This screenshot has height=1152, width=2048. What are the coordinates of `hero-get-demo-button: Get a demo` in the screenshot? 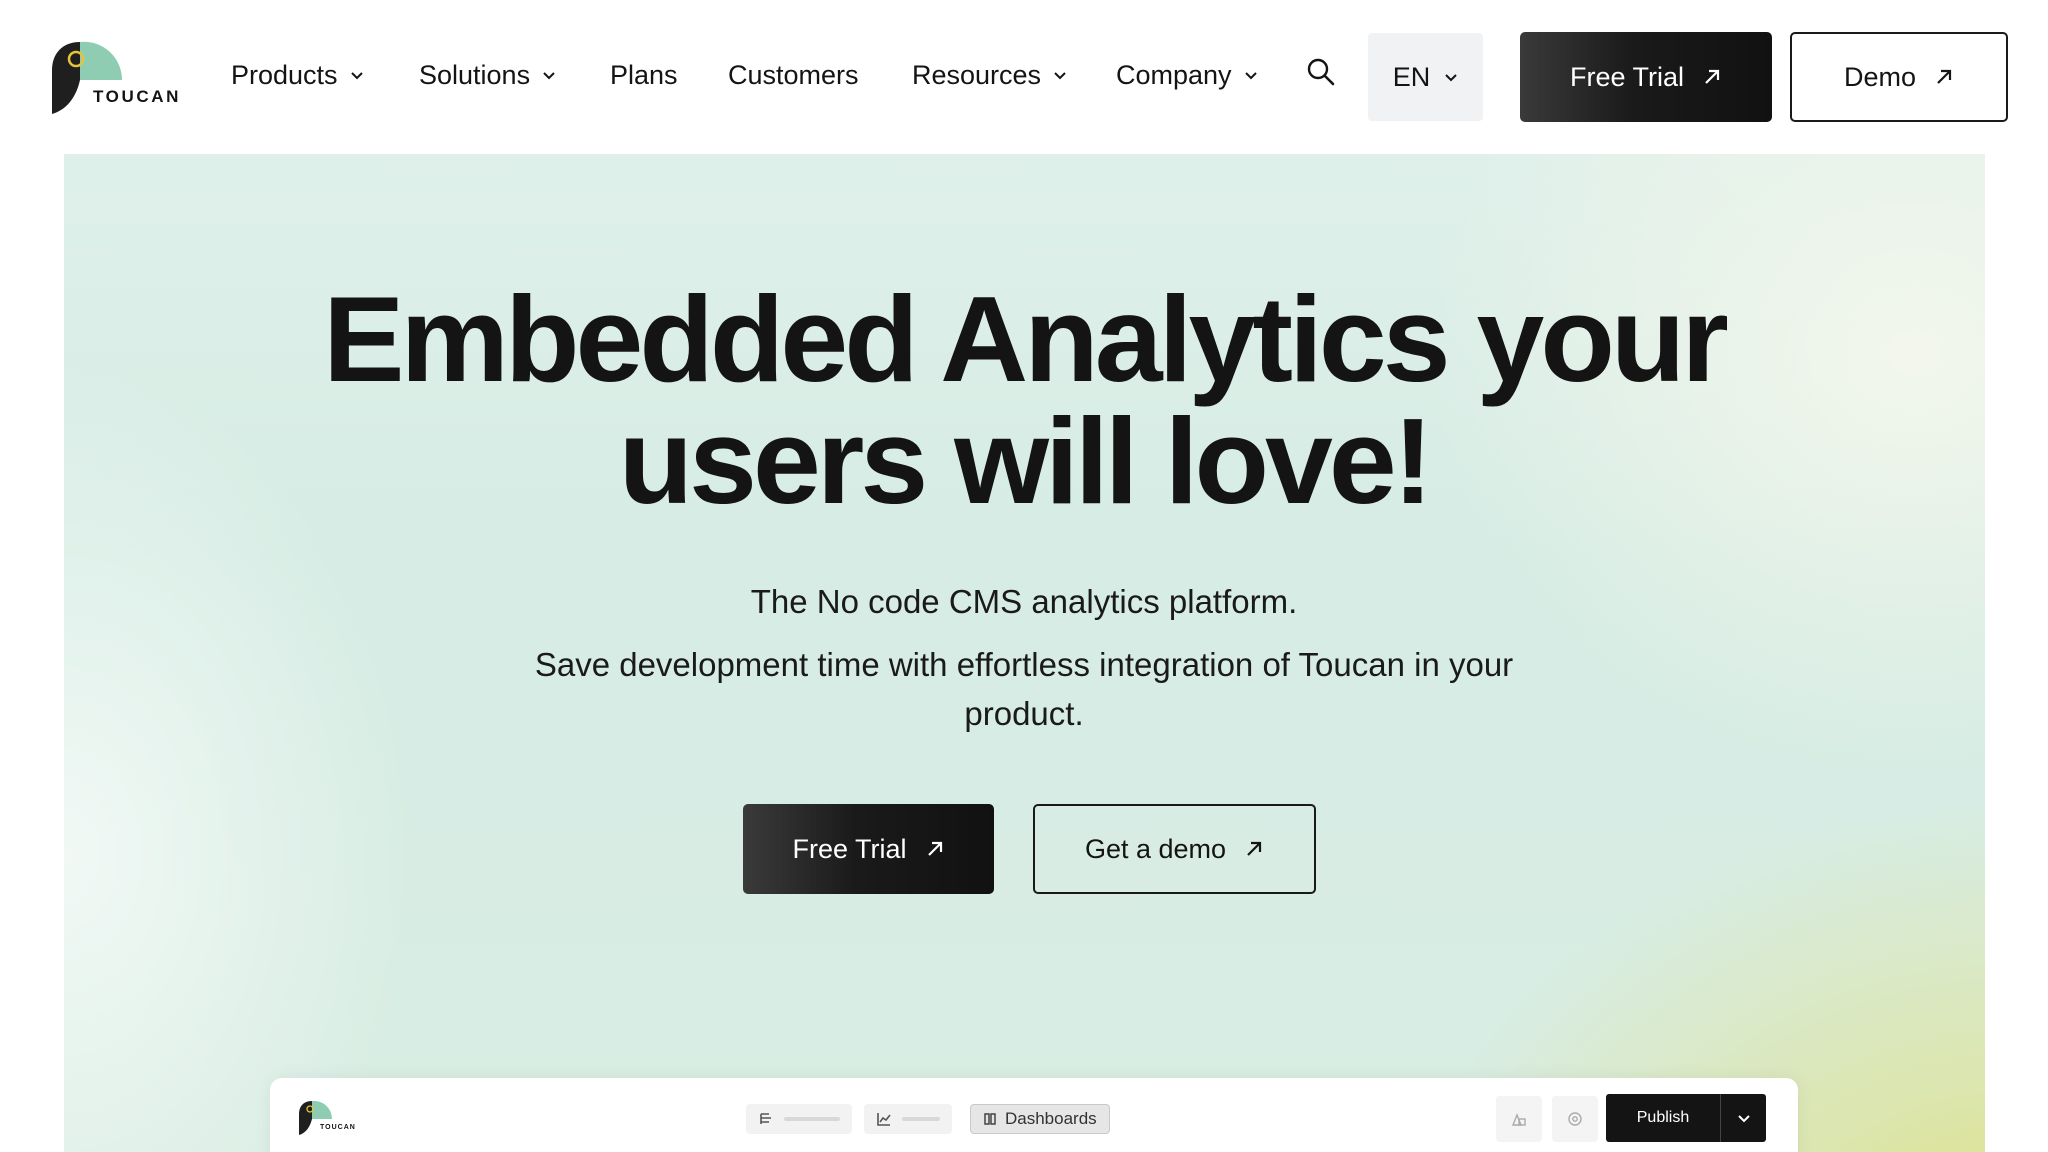 It's located at (1174, 849).